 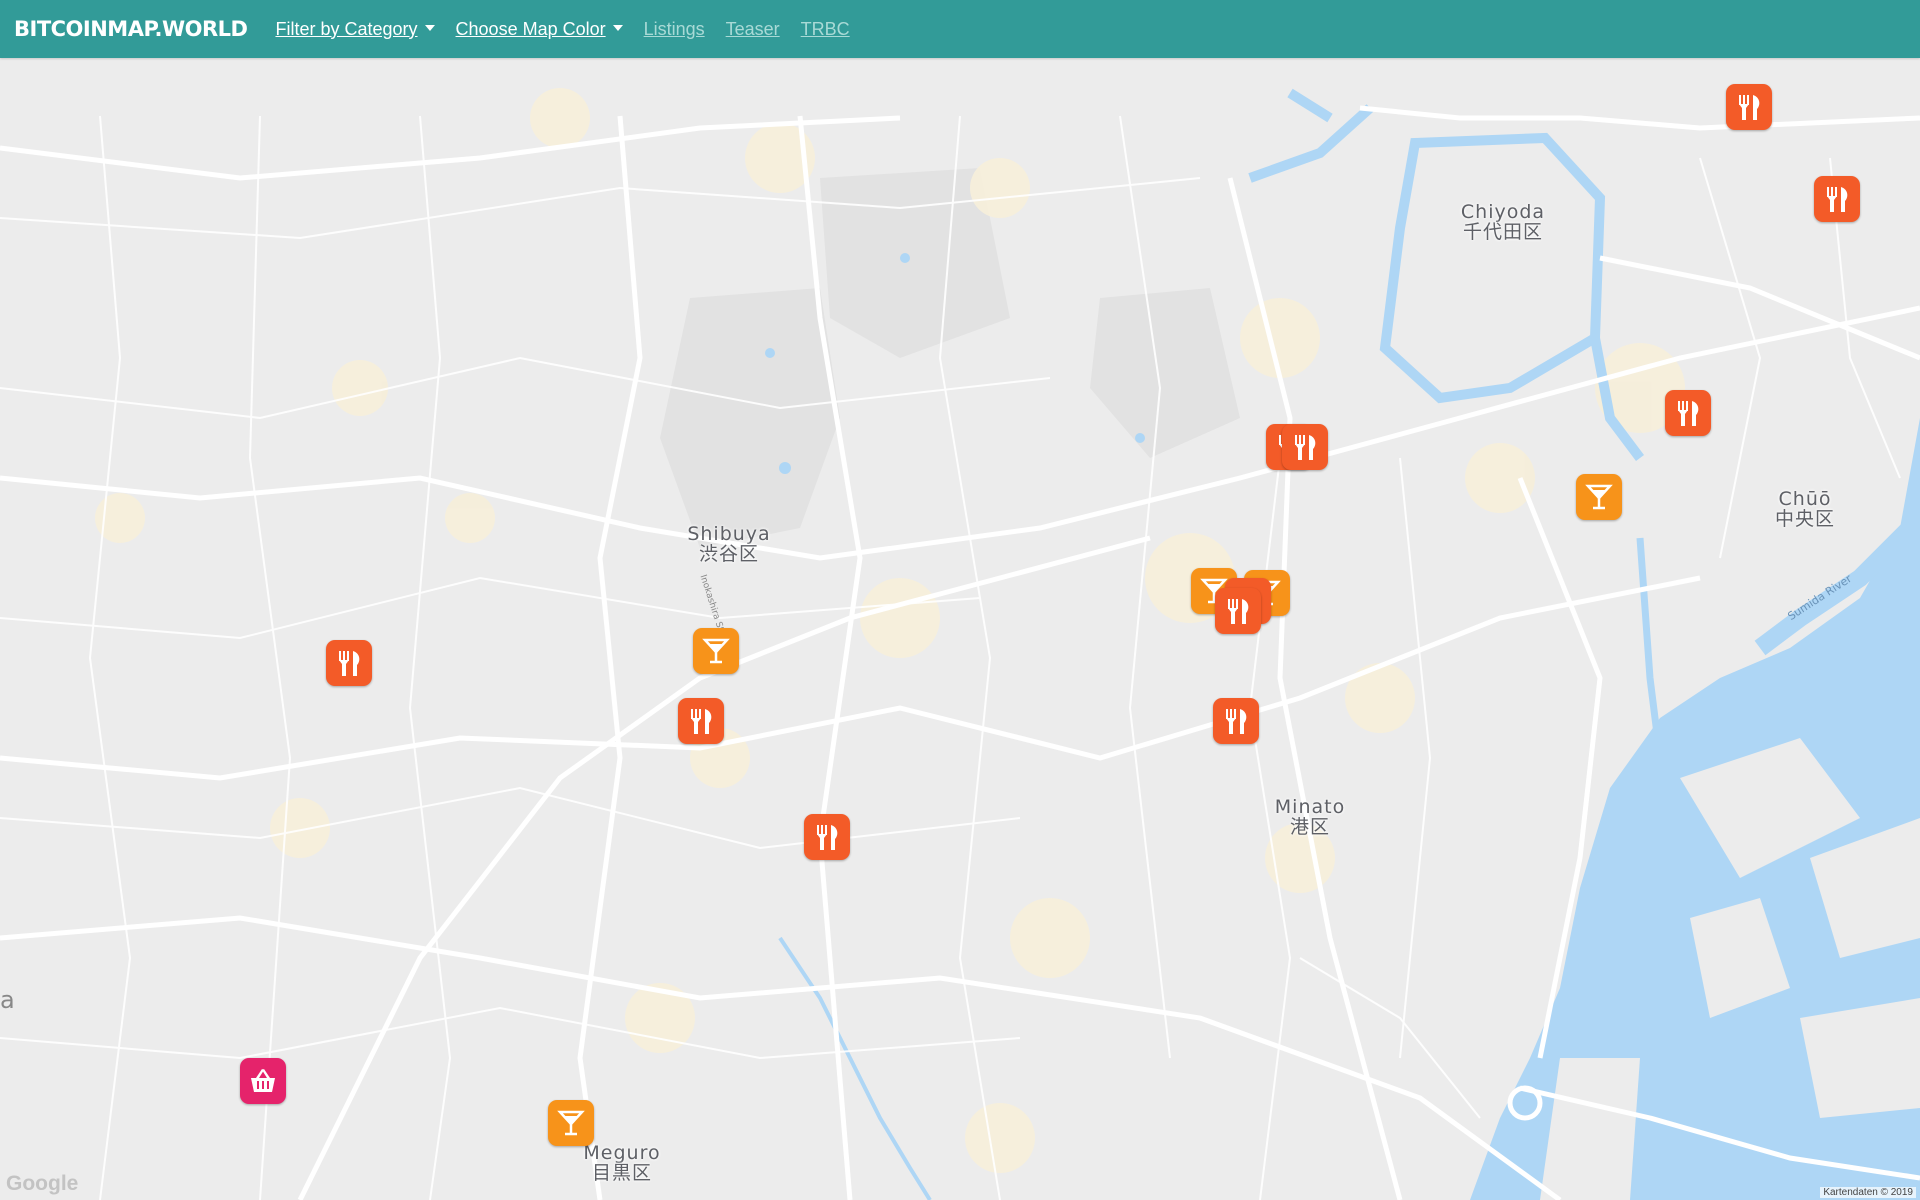 I want to click on label-meguro: Meguro 目黒区, so click(x=622, y=1163).